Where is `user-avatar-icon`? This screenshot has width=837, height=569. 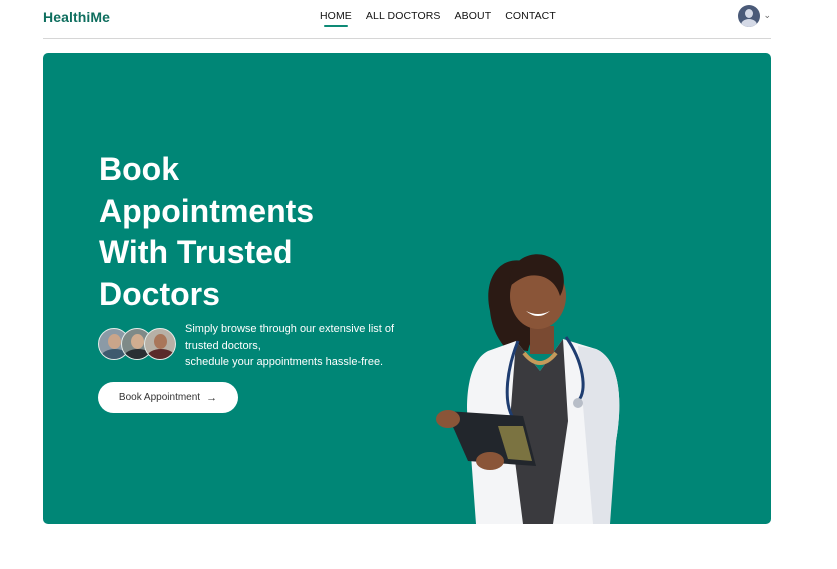
user-avatar-icon is located at coordinates (749, 16).